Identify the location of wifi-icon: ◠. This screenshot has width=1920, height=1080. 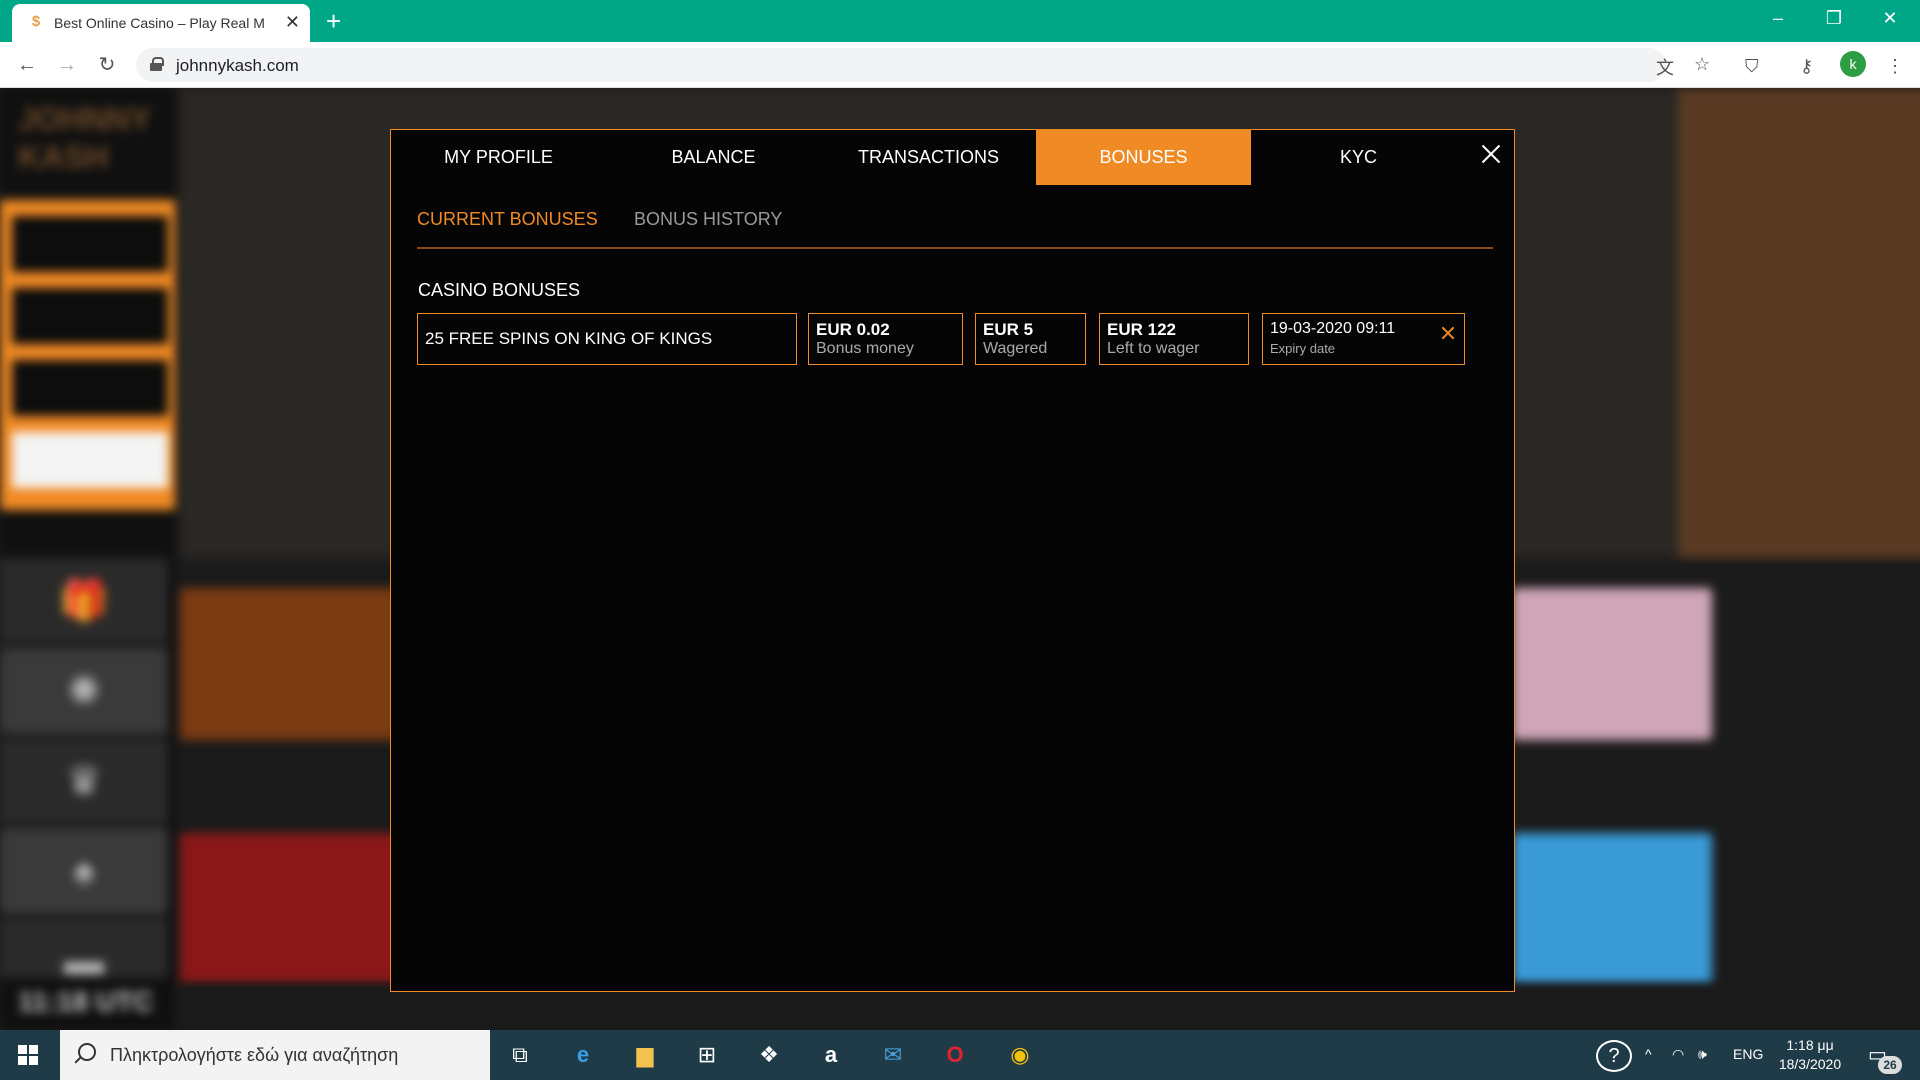
(1678, 1054).